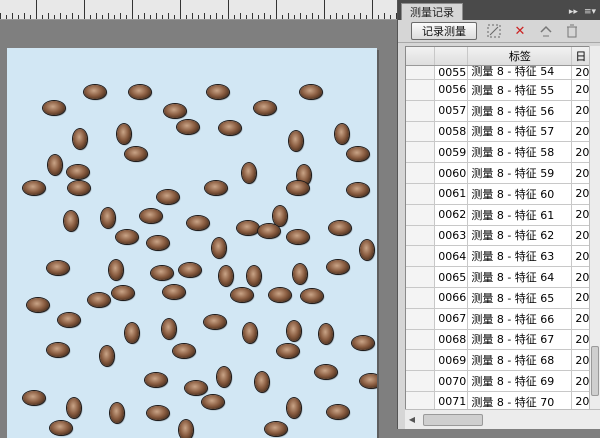 Image resolution: width=600 pixels, height=438 pixels. What do you see at coordinates (520, 56) in the screenshot?
I see `header-label: 标签` at bounding box center [520, 56].